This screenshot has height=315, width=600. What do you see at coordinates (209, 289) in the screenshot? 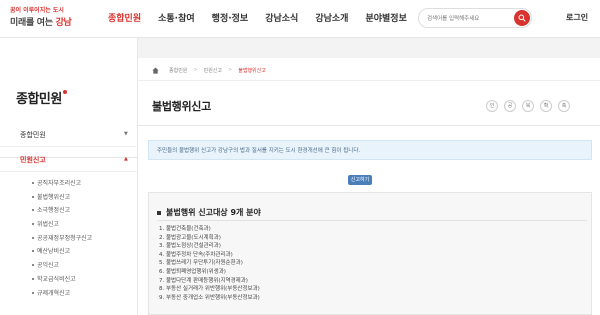
I see `list-item: 8. 부동산 실거래가 위반행위(부동산정보과)` at bounding box center [209, 289].